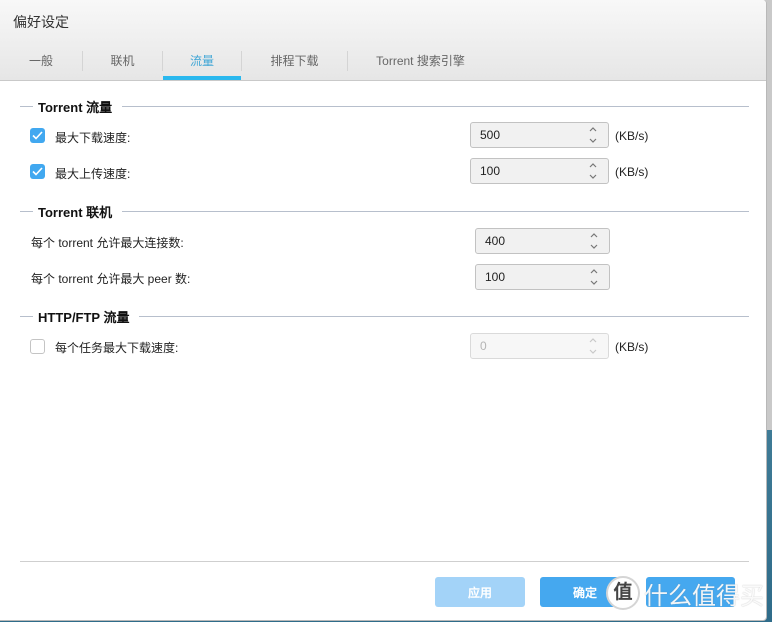  I want to click on max-download-unit: (KB/s), so click(632, 136).